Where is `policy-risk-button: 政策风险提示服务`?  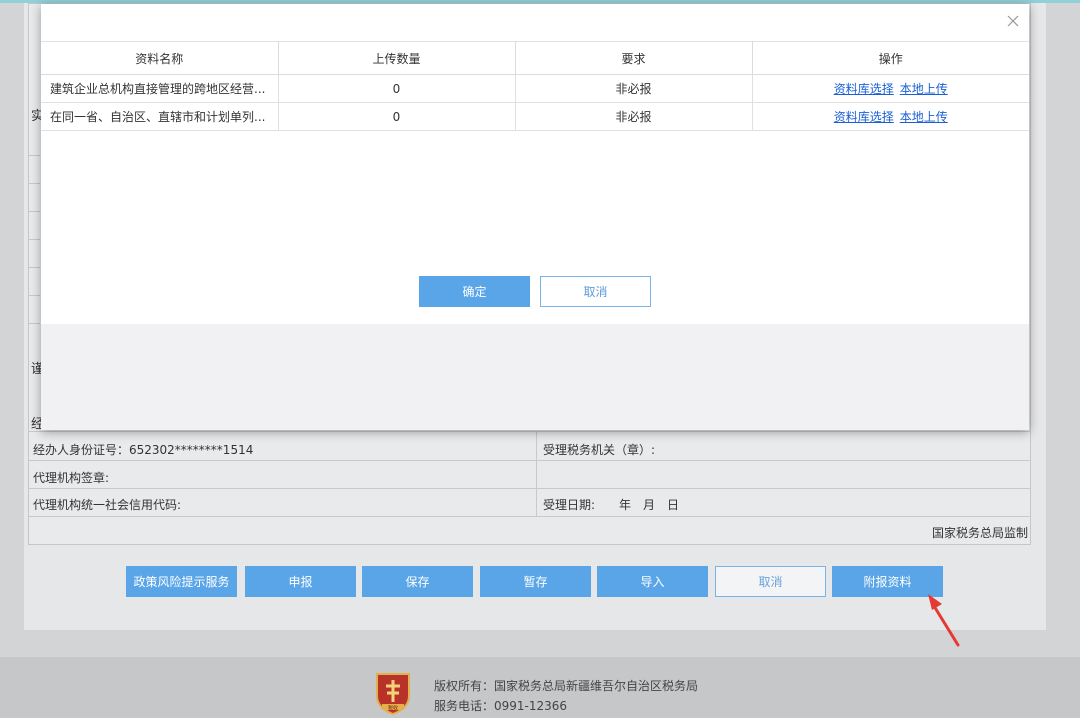 policy-risk-button: 政策风险提示服务 is located at coordinates (181, 581).